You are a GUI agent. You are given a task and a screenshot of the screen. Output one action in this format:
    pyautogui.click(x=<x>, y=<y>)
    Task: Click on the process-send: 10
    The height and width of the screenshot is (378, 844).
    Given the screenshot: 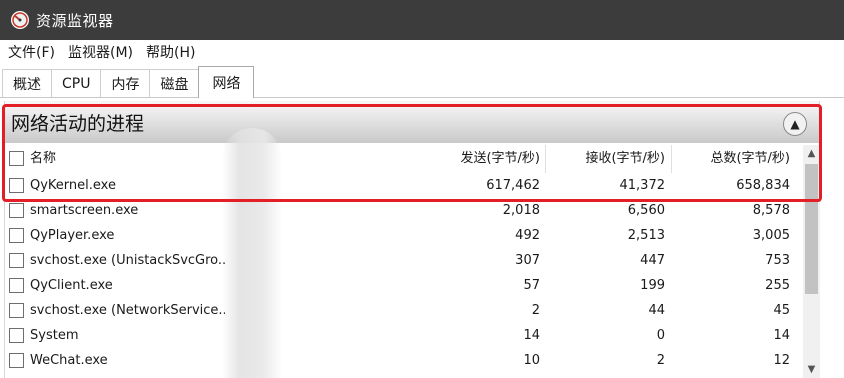 What is the action you would take?
    pyautogui.click(x=531, y=360)
    